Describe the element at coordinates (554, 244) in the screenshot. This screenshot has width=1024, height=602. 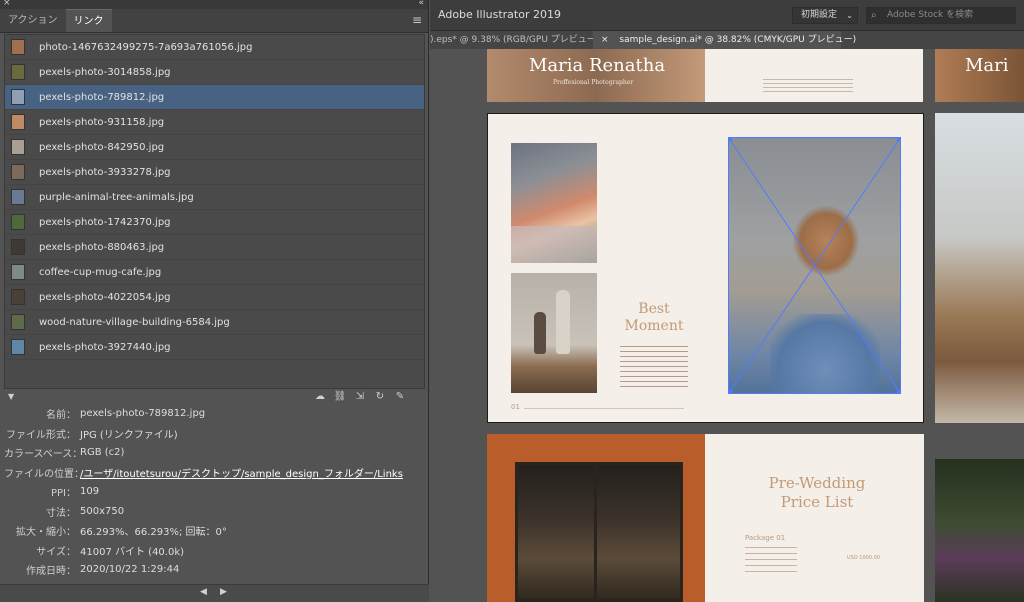
I see `flowers-image-base` at that location.